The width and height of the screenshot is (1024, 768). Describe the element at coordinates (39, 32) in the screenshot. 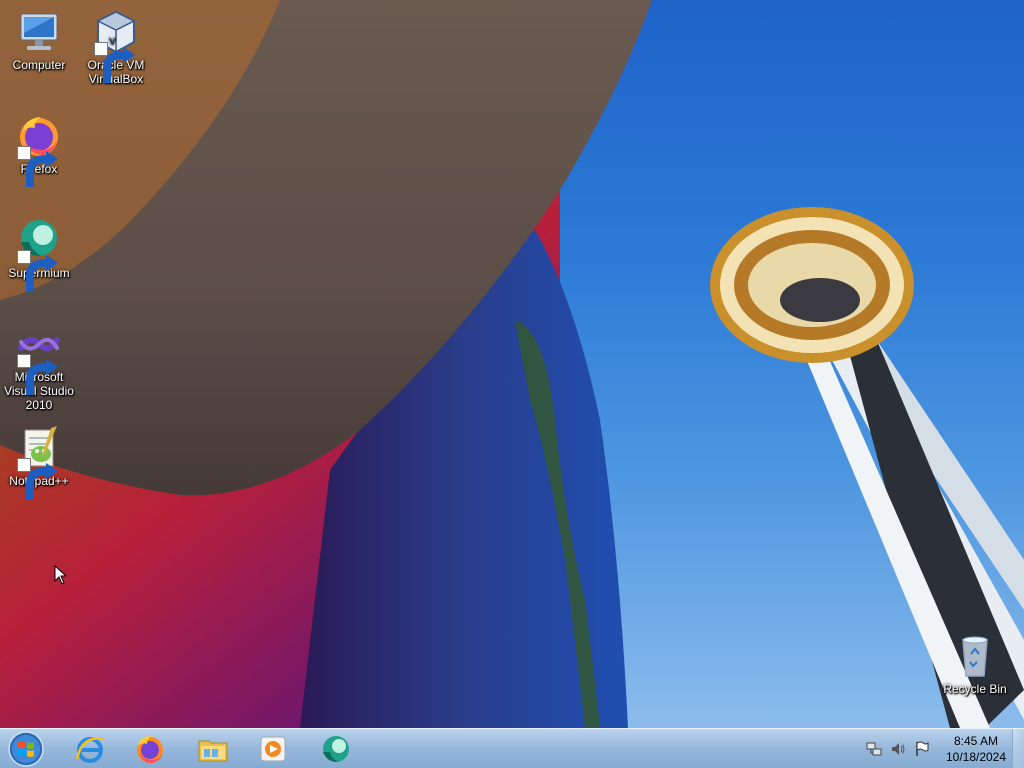

I see `computer-icon` at that location.